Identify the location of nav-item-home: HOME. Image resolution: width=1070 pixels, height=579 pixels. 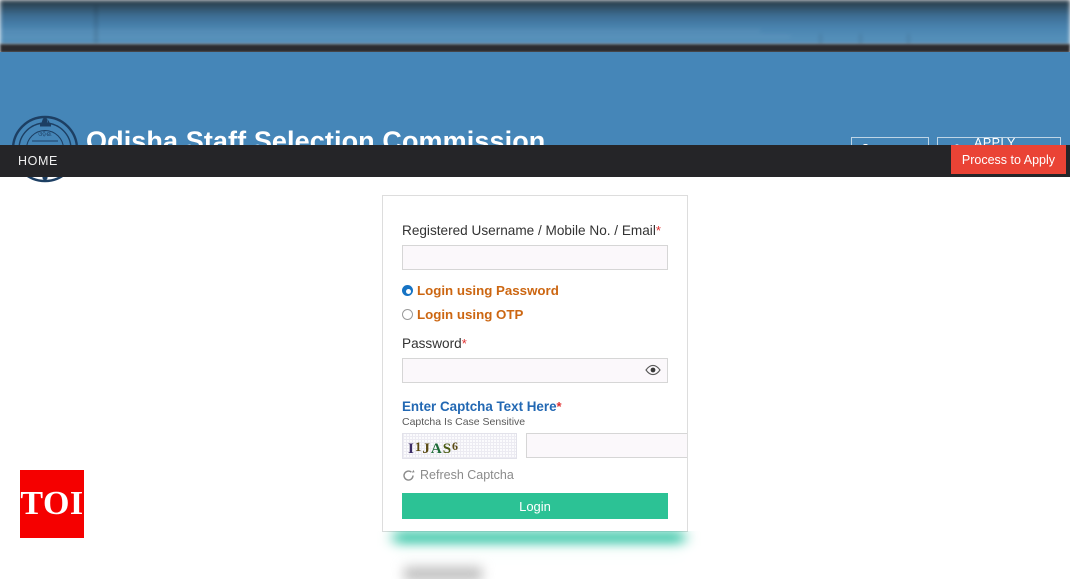
(38, 161).